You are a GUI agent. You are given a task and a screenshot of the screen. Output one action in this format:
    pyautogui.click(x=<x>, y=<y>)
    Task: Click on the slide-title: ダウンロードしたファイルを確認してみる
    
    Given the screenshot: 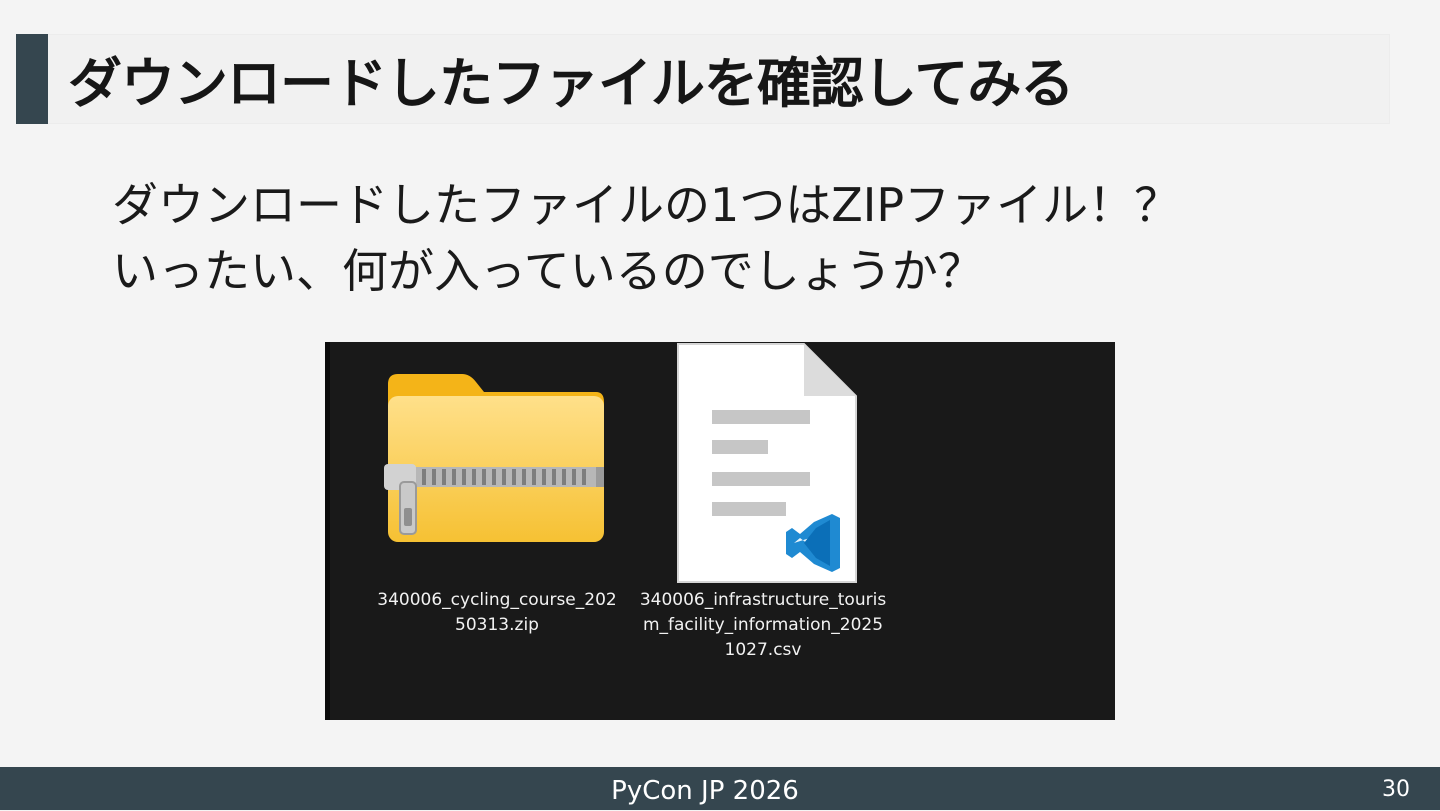 What is the action you would take?
    pyautogui.click(x=571, y=83)
    